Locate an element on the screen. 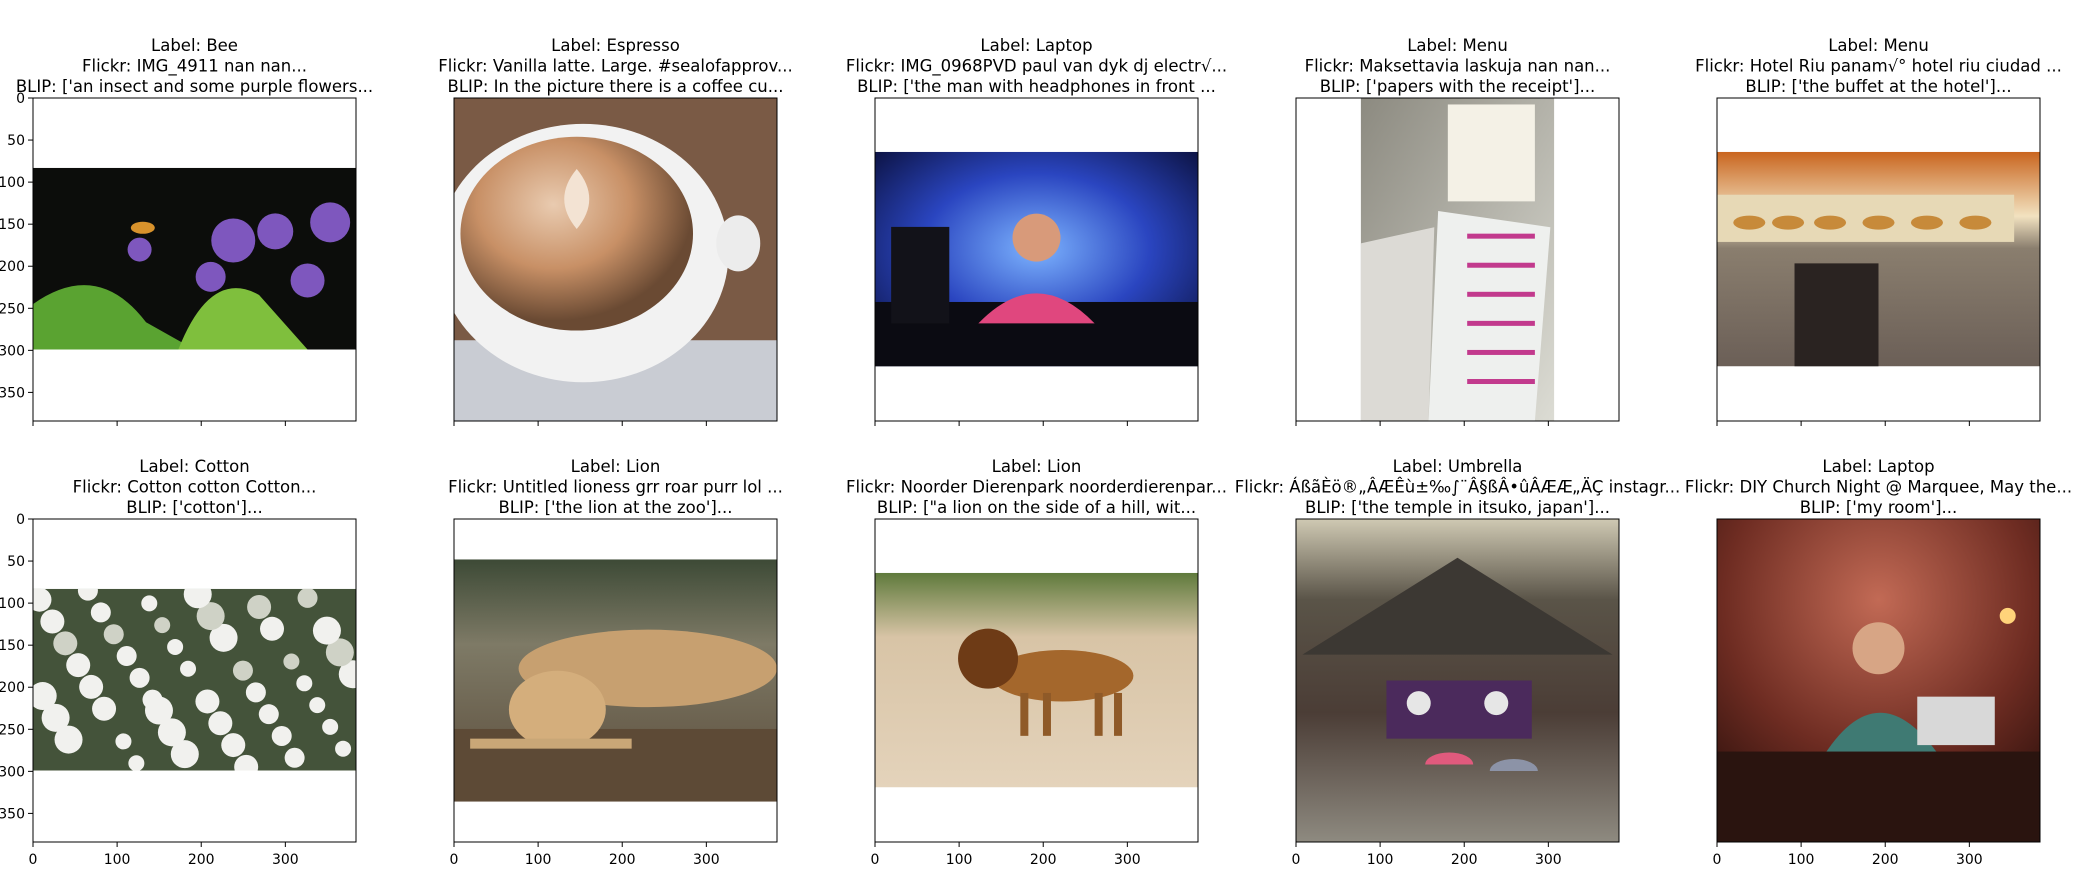  bee-and-purple-flowers-image is located at coordinates (194, 258).